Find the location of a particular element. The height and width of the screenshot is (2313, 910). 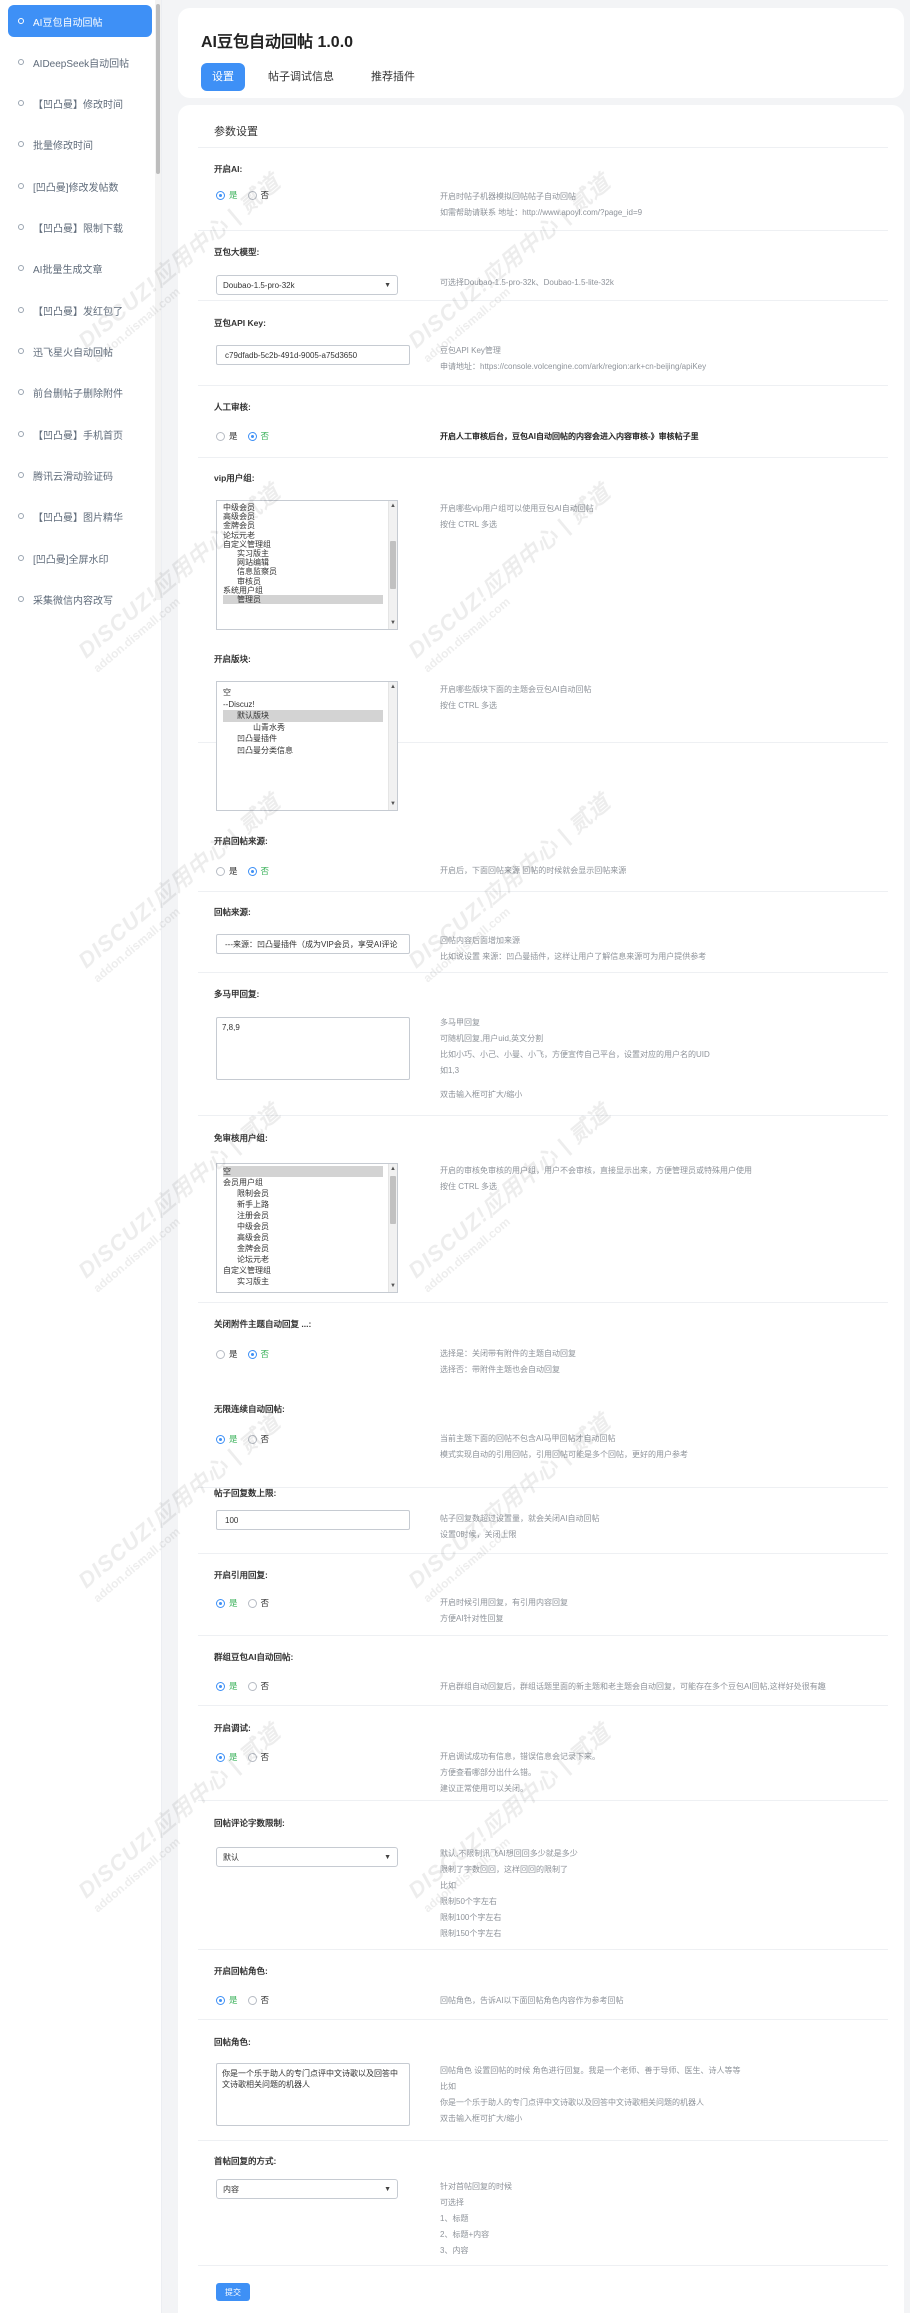

tab-settings: 设置 is located at coordinates (223, 77).